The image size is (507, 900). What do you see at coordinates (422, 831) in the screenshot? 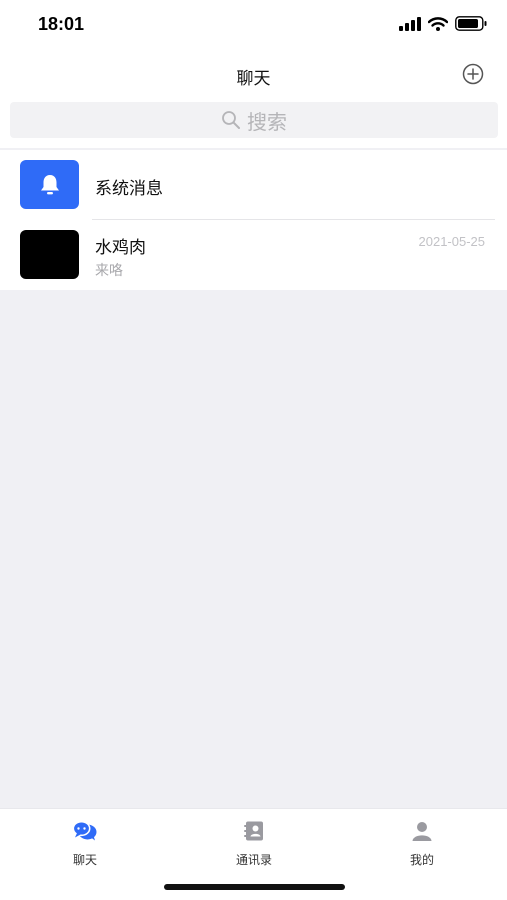
I see `person-icon` at bounding box center [422, 831].